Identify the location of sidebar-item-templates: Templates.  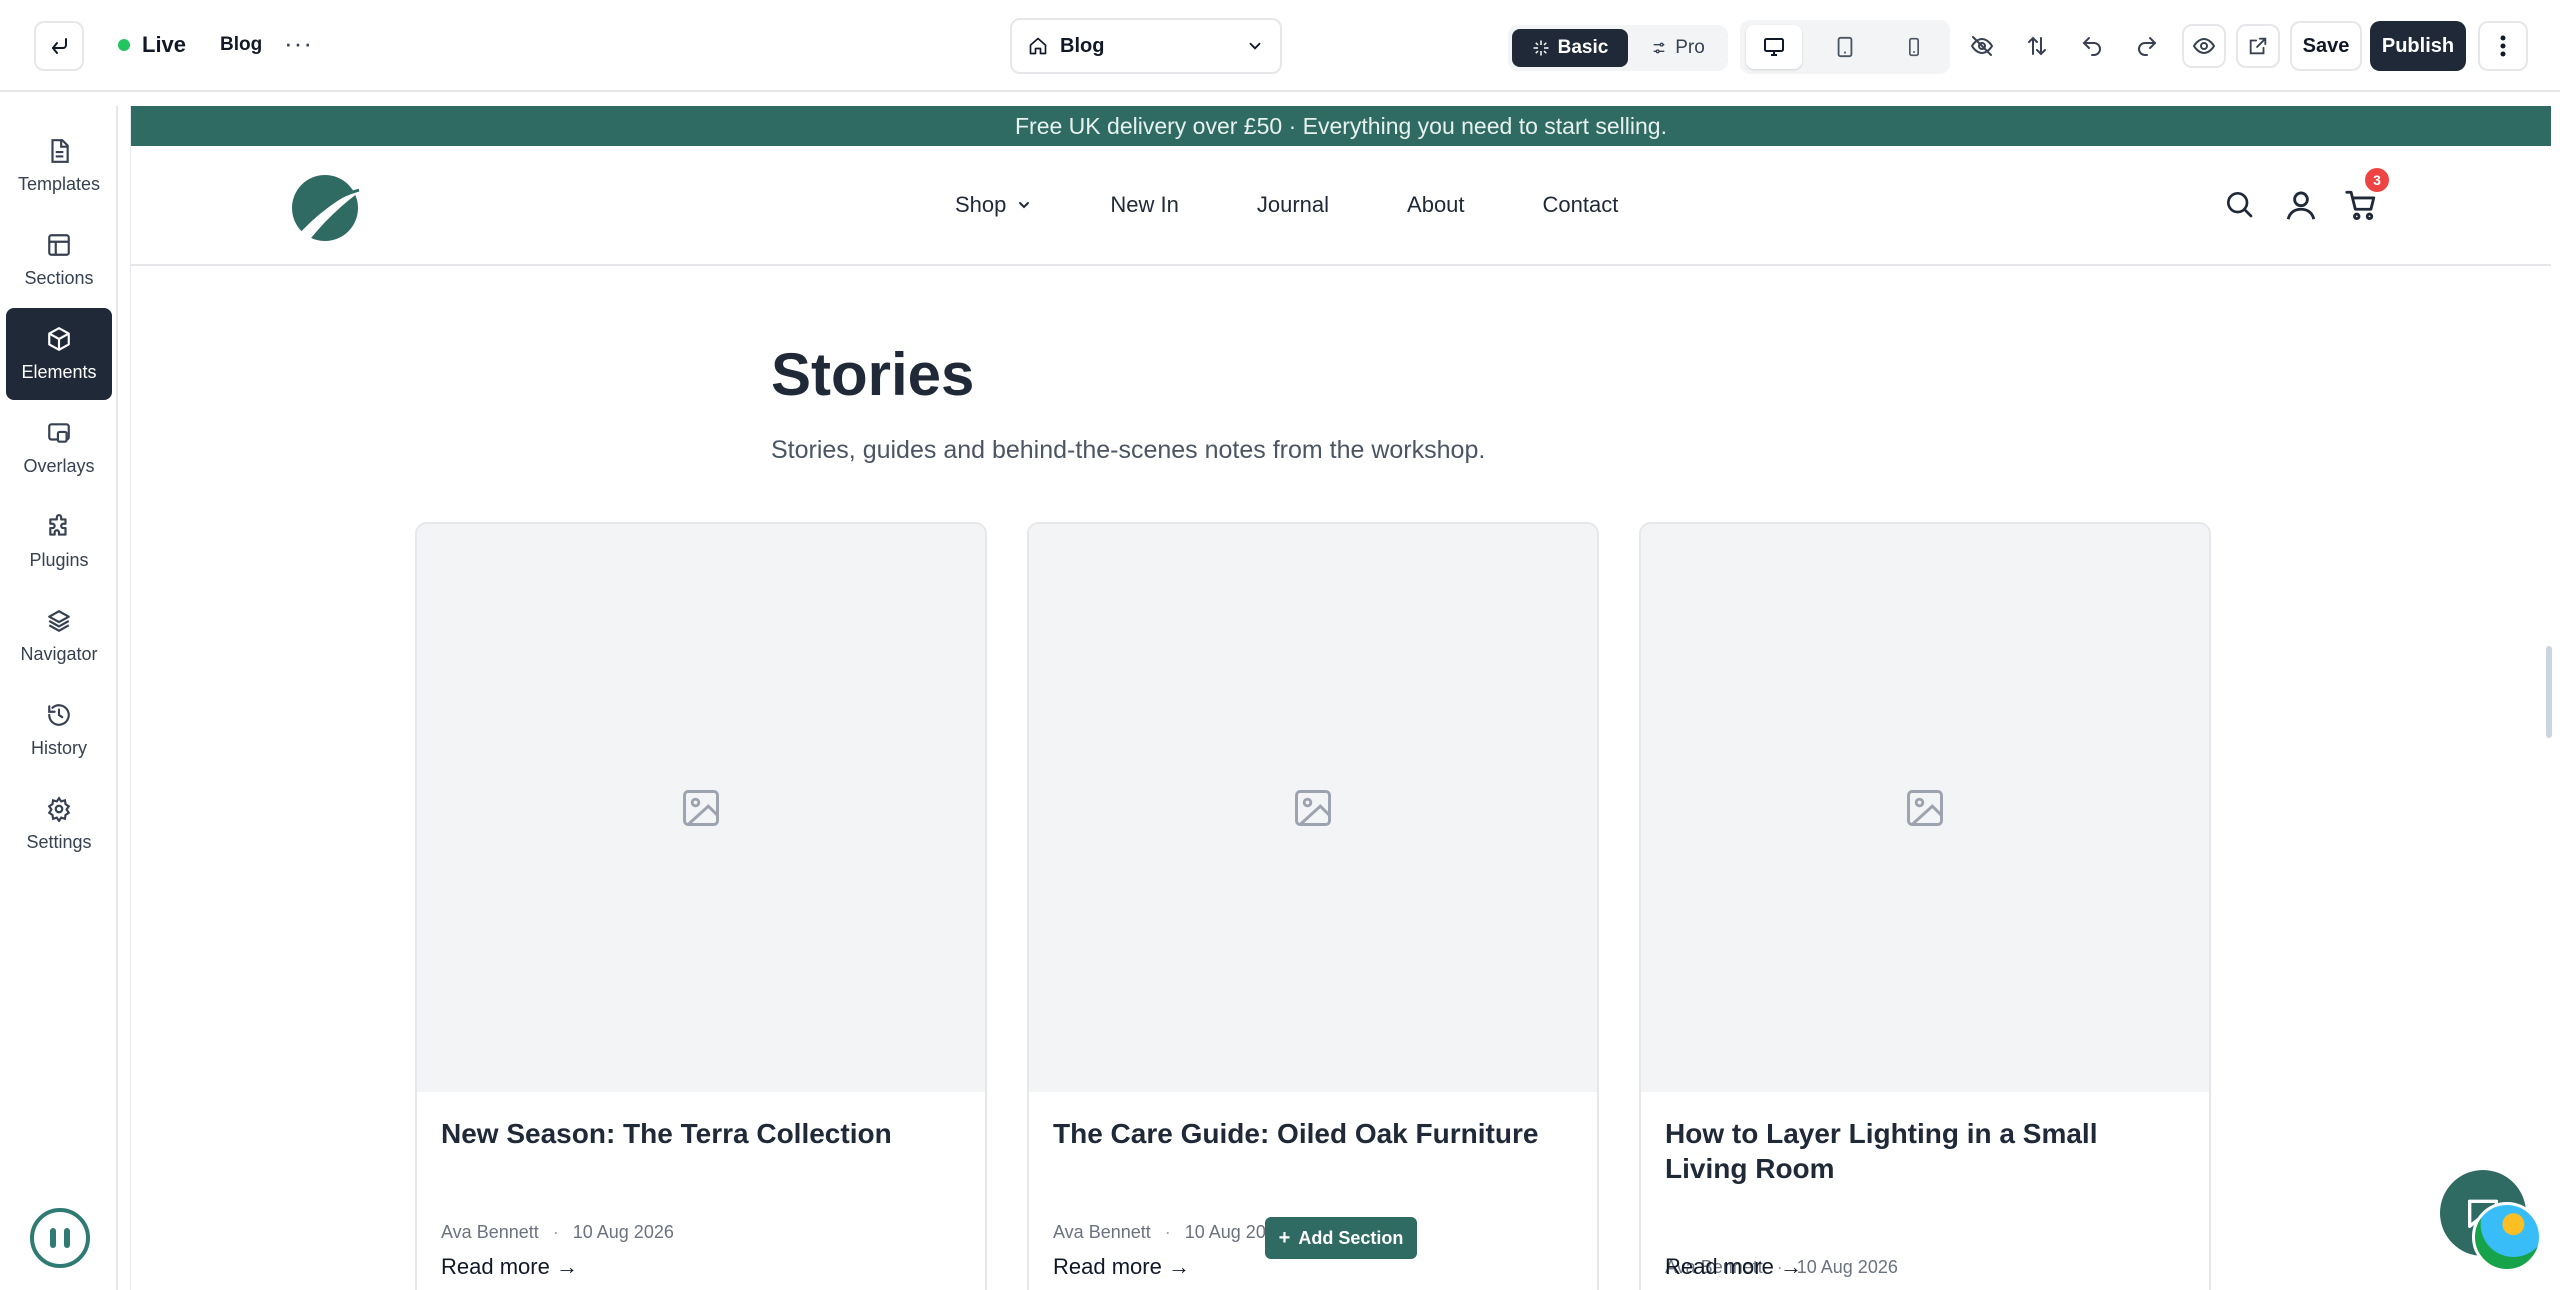
(59, 166).